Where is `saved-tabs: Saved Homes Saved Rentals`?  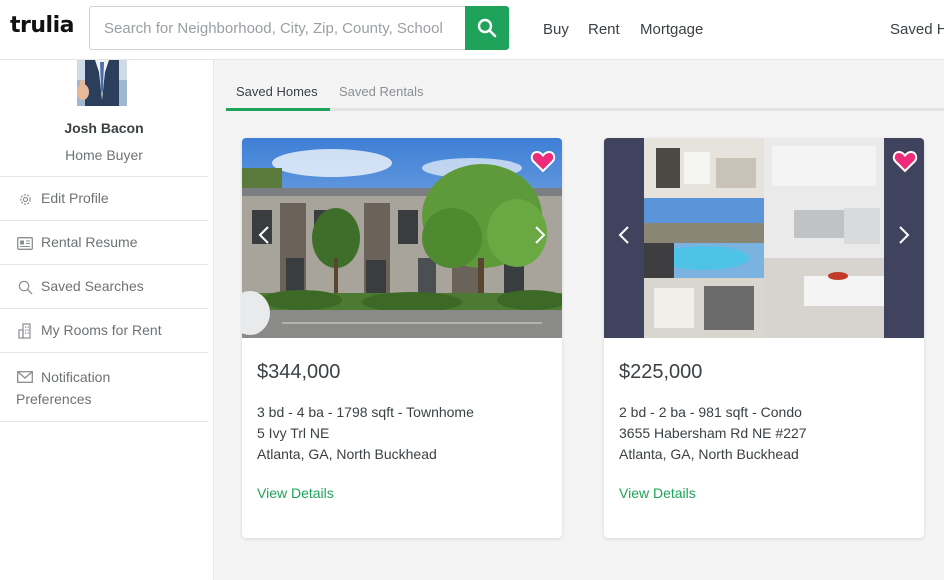 saved-tabs: Saved Homes Saved Rentals is located at coordinates (585, 95).